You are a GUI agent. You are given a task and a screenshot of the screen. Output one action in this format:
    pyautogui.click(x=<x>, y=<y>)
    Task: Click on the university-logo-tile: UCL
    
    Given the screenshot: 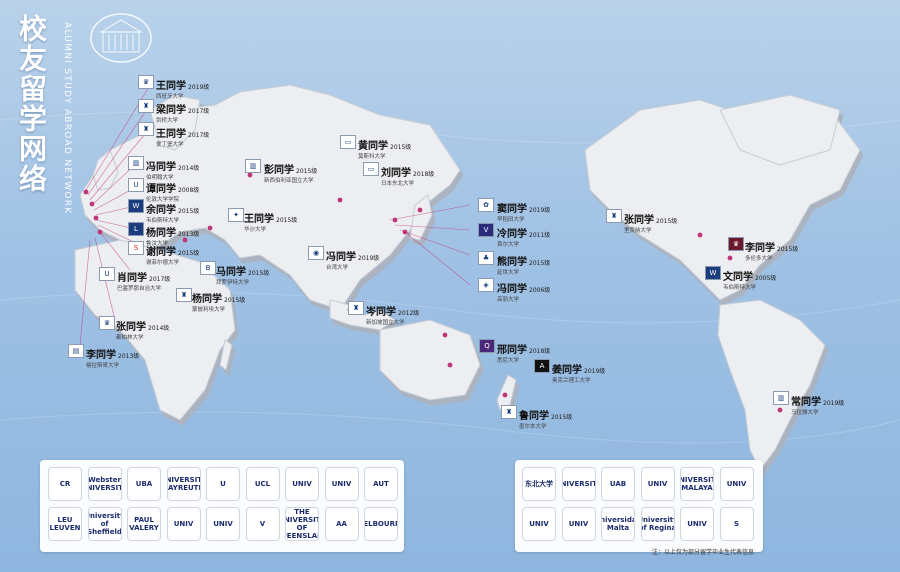 What is the action you would take?
    pyautogui.click(x=262, y=484)
    